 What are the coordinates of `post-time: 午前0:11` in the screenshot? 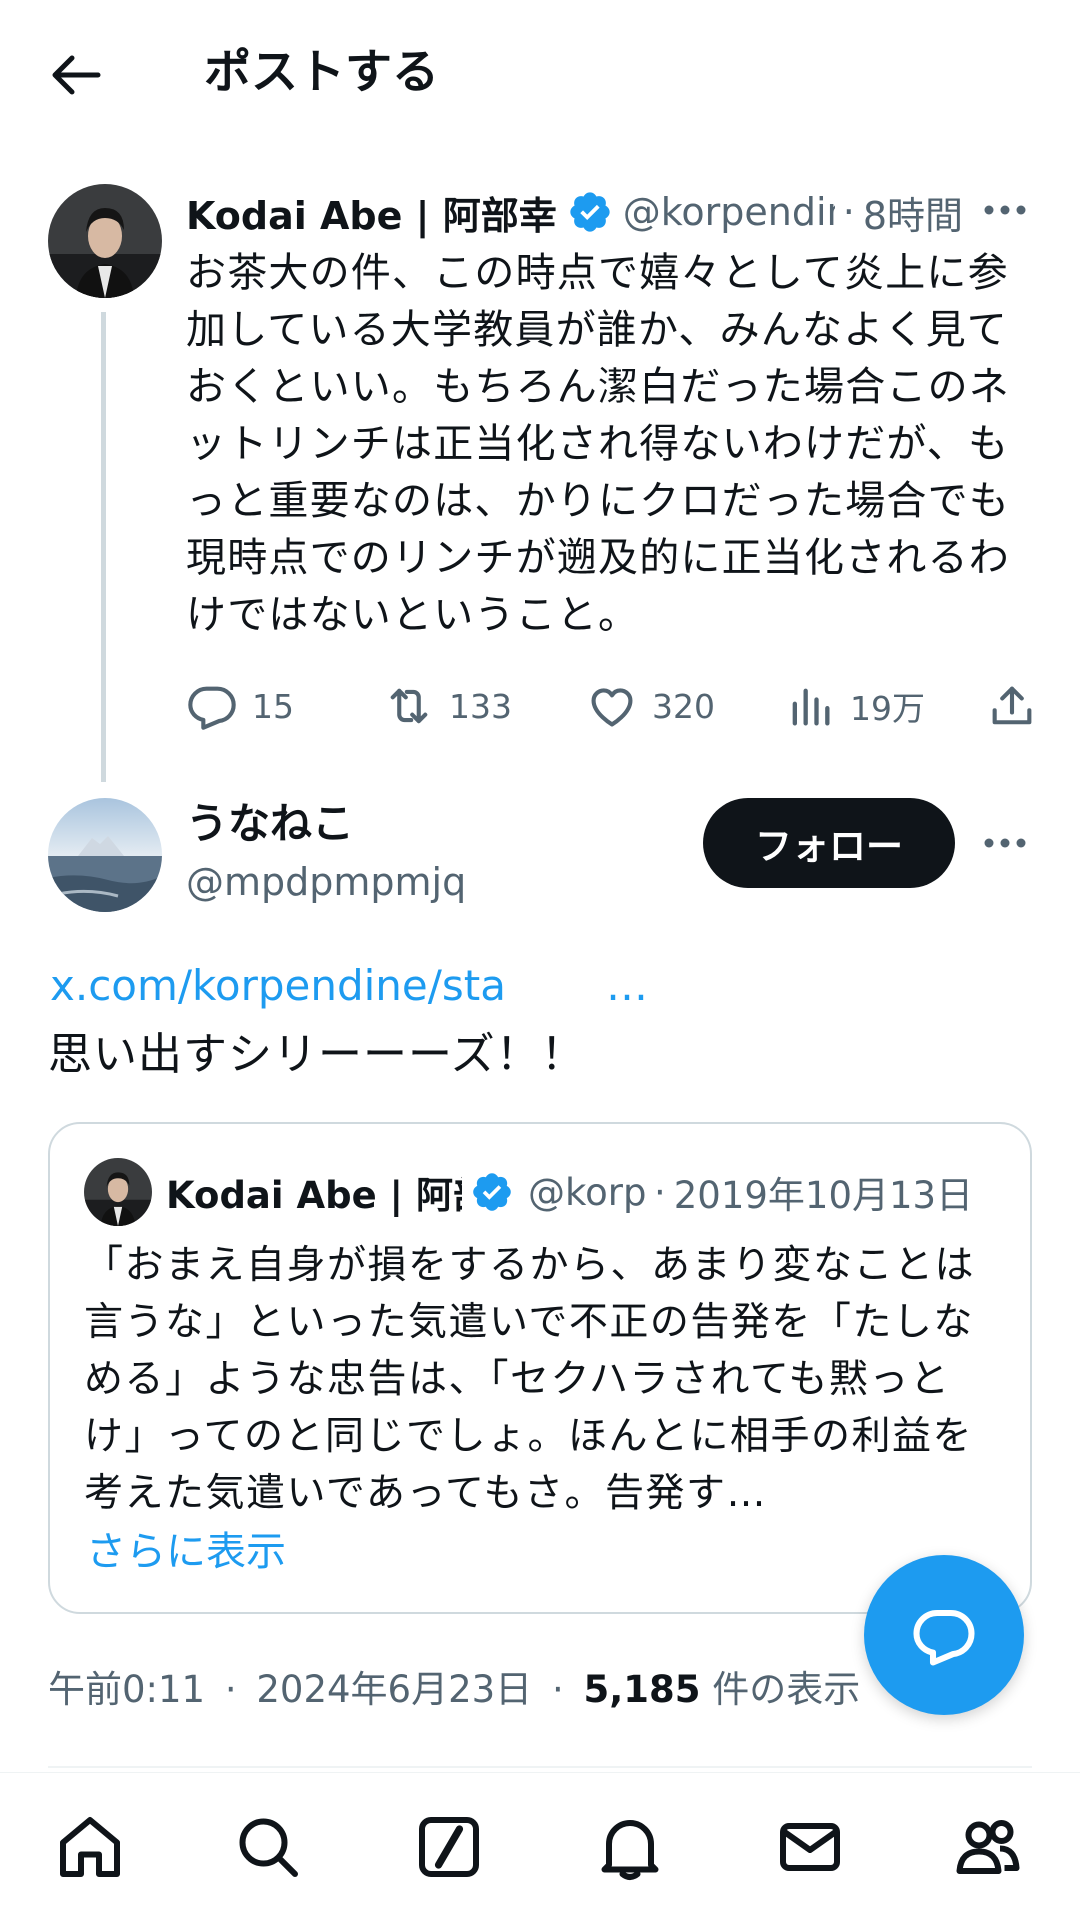 It's located at (127, 1689).